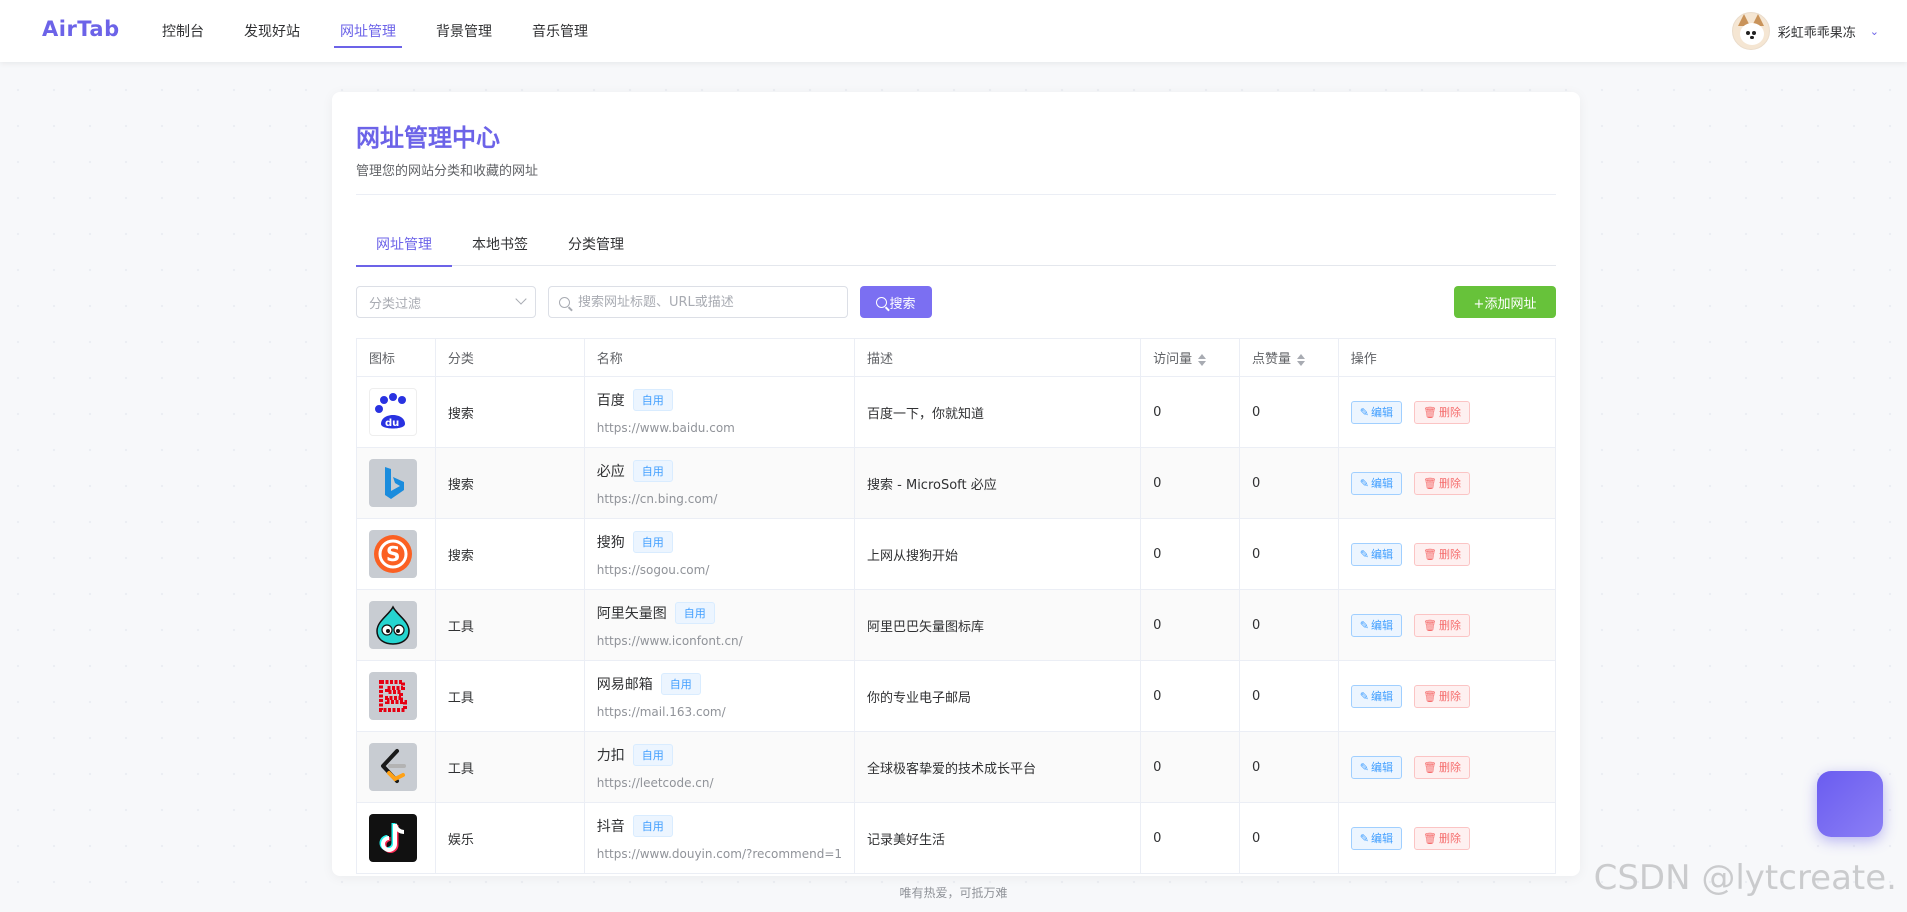 This screenshot has height=912, width=1907. What do you see at coordinates (719, 570) in the screenshot?
I see `row-url: https://sogou.com/` at bounding box center [719, 570].